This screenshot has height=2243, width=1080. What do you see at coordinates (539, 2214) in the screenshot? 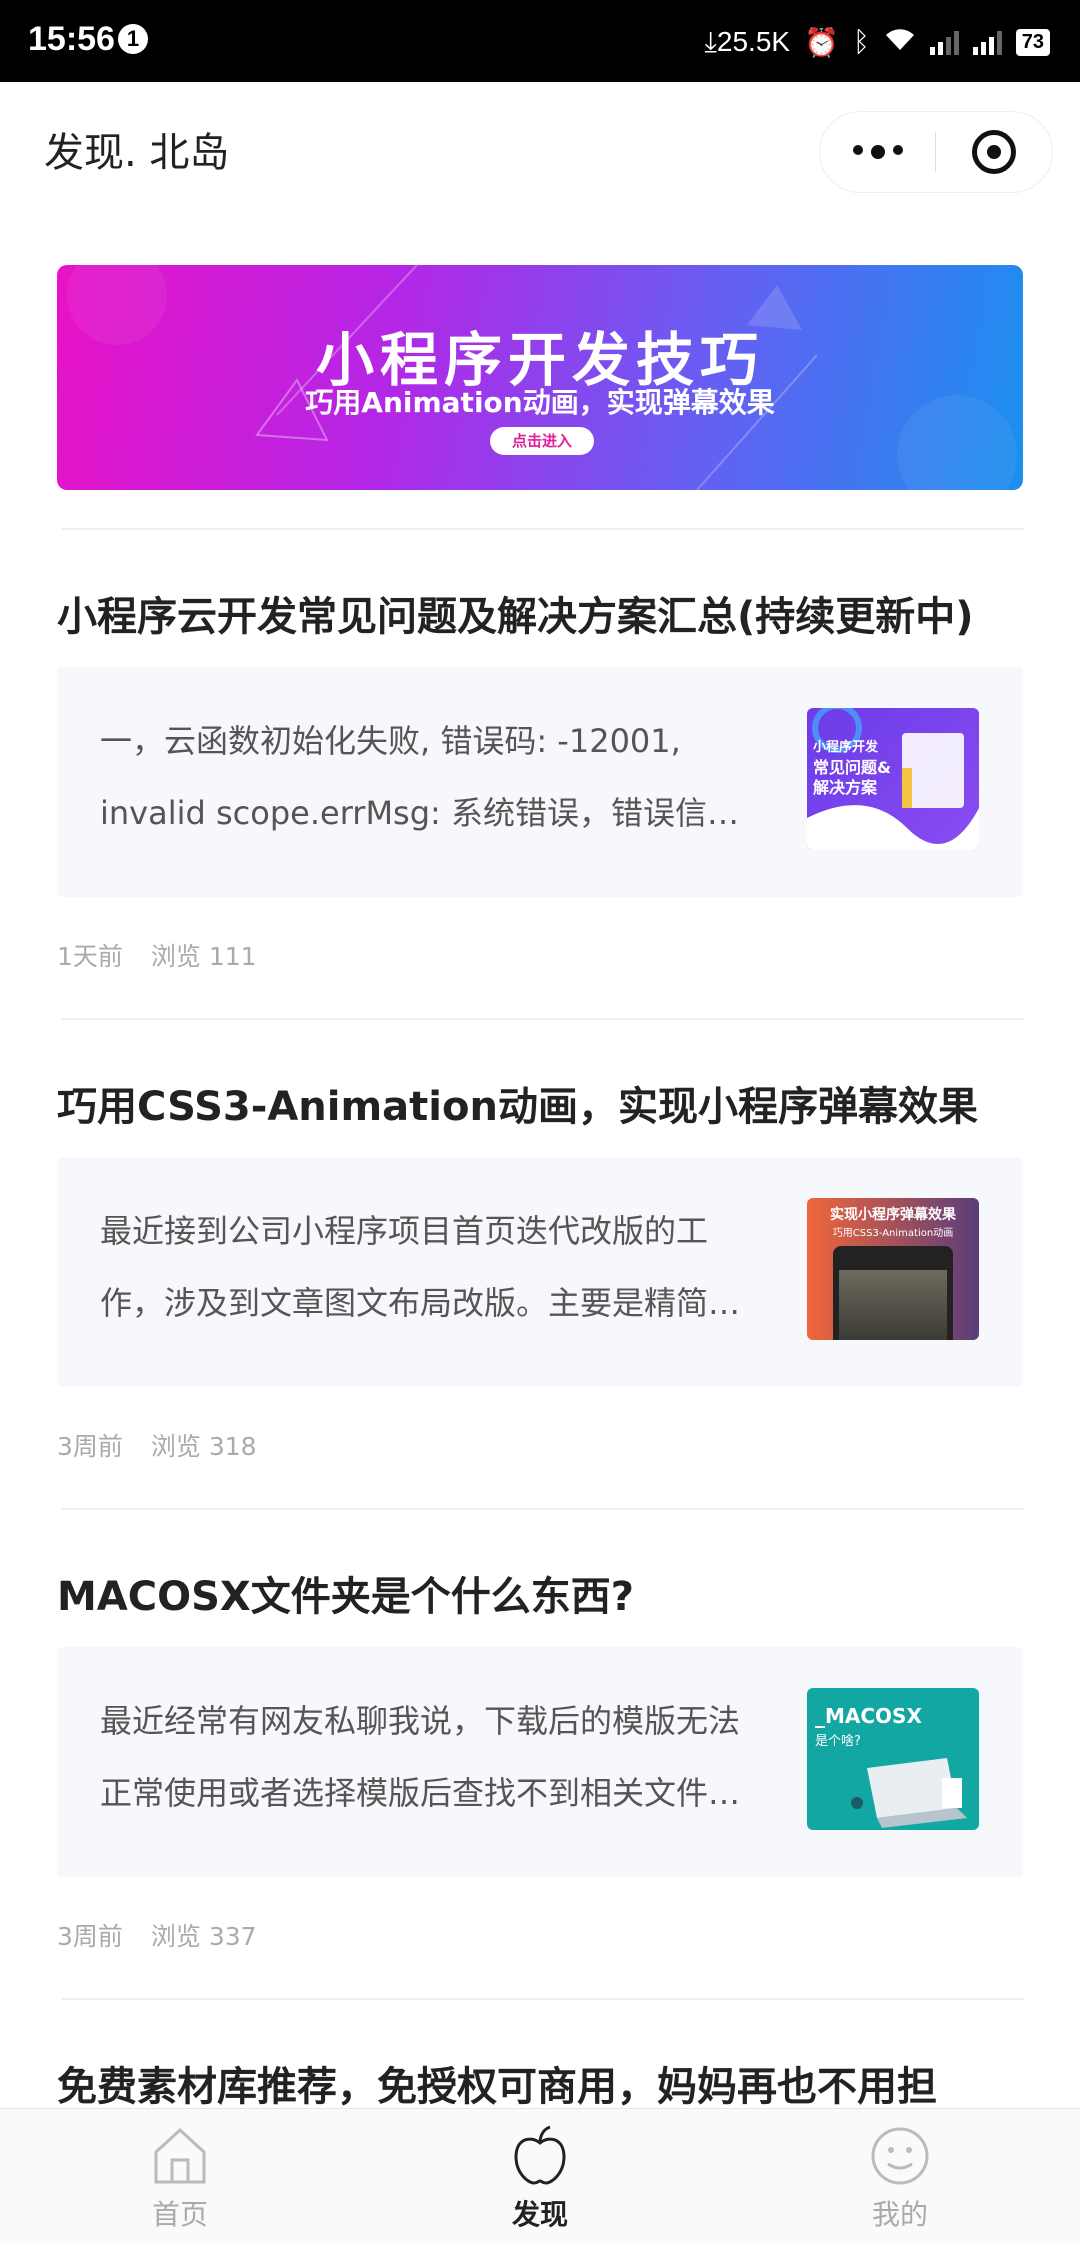
I see `tab-discover-label: 发现` at bounding box center [539, 2214].